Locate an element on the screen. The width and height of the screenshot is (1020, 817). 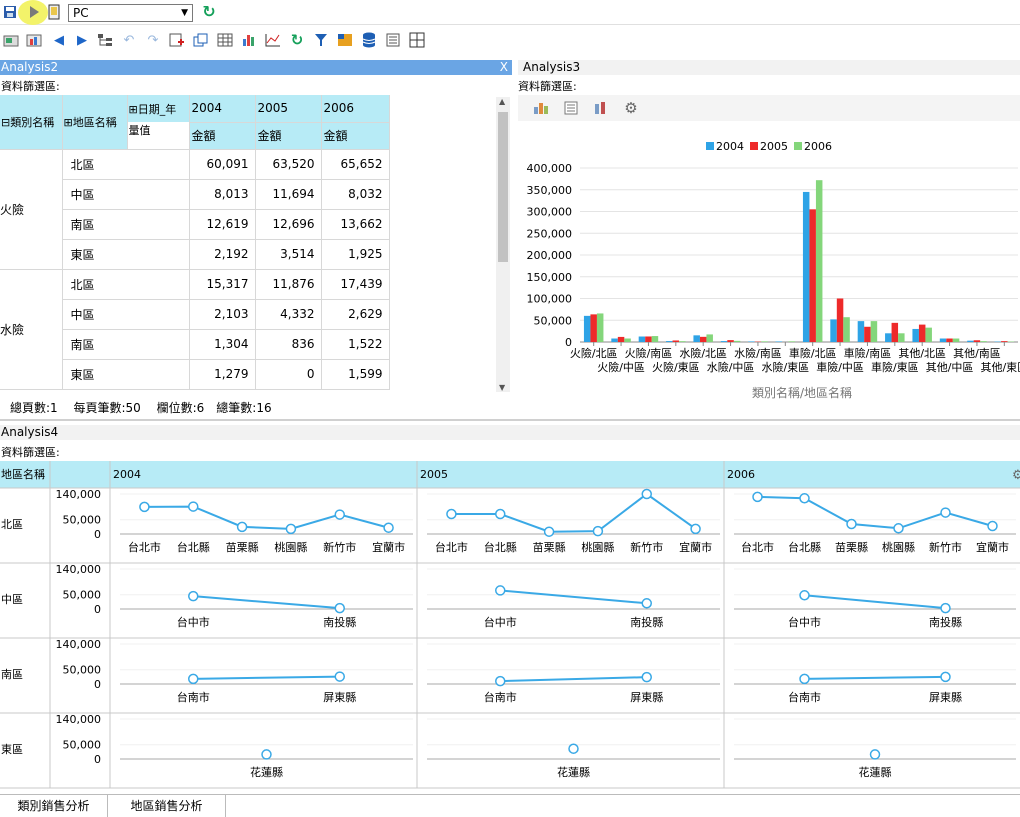
year-header: 2004 is located at coordinates (222, 108).